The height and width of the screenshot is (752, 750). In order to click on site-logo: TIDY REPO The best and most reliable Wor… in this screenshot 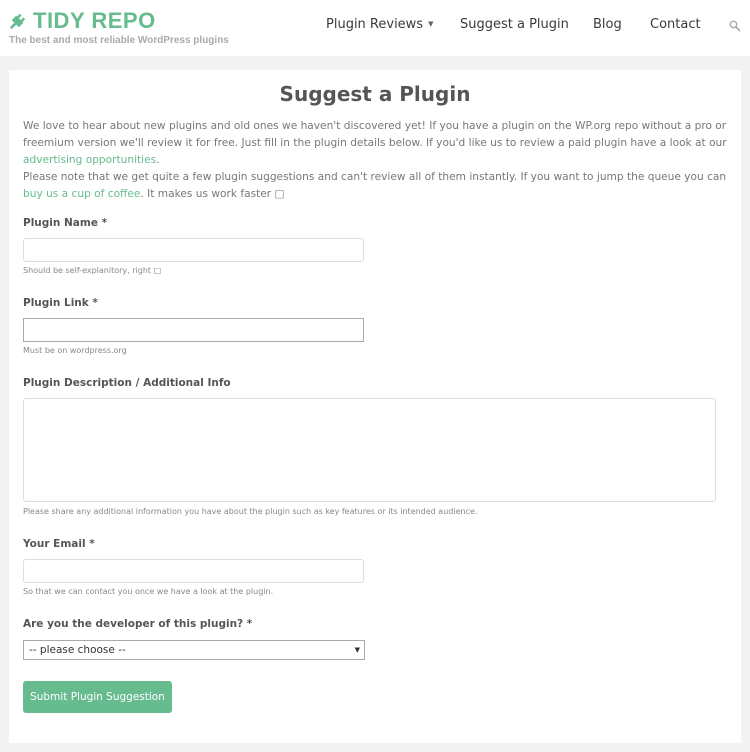, I will do `click(119, 27)`.